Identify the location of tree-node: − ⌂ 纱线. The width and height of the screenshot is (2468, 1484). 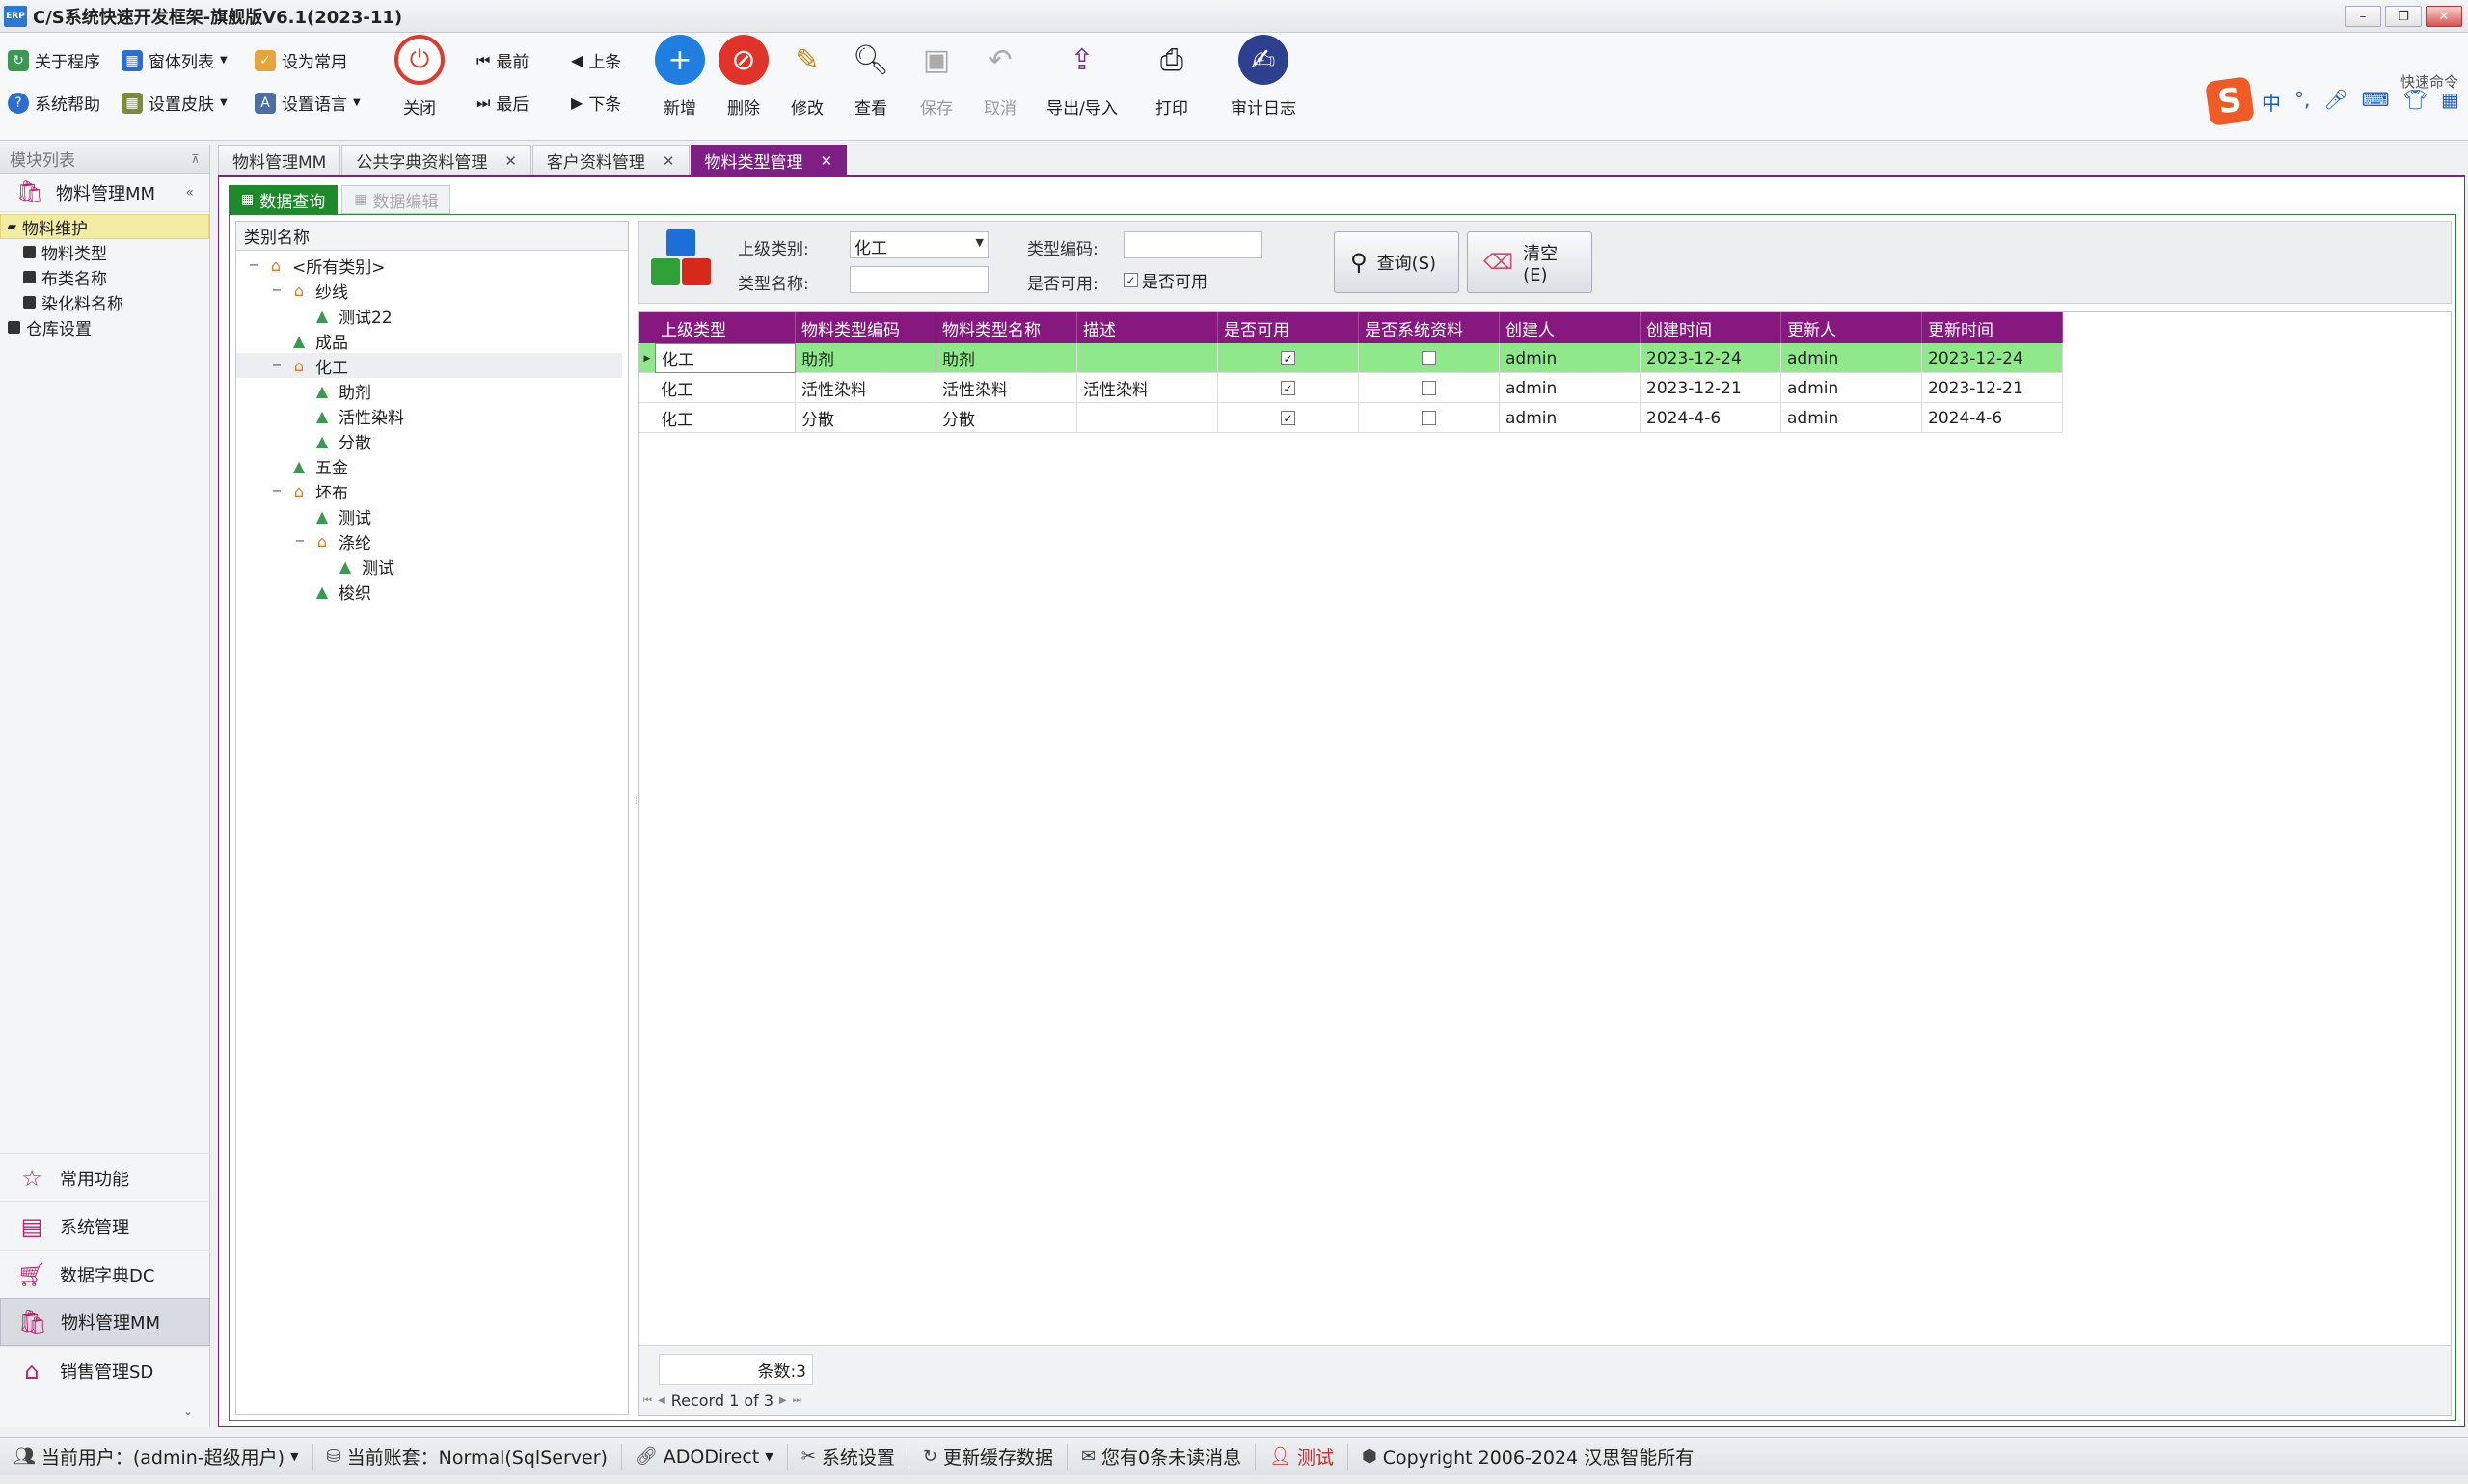
(429, 290).